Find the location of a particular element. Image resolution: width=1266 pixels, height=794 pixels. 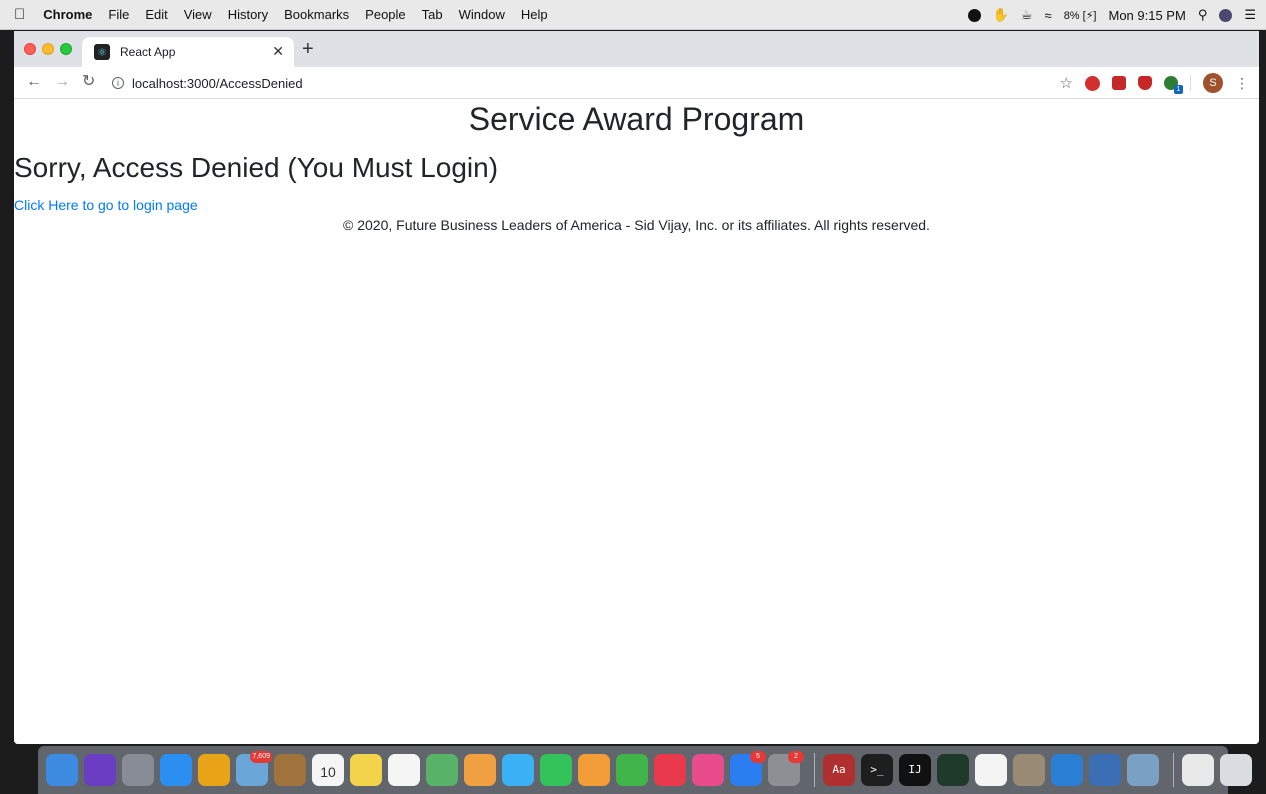

terminal-glyph: >_ is located at coordinates (877, 769).